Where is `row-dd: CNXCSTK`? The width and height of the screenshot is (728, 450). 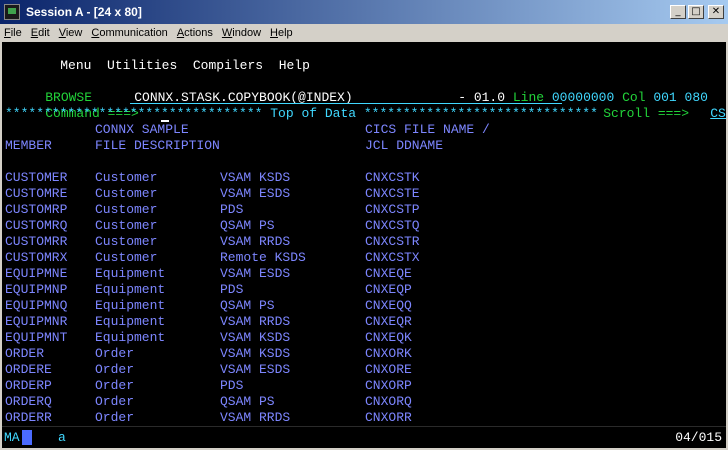
row-dd: CNXCSTK is located at coordinates (392, 177).